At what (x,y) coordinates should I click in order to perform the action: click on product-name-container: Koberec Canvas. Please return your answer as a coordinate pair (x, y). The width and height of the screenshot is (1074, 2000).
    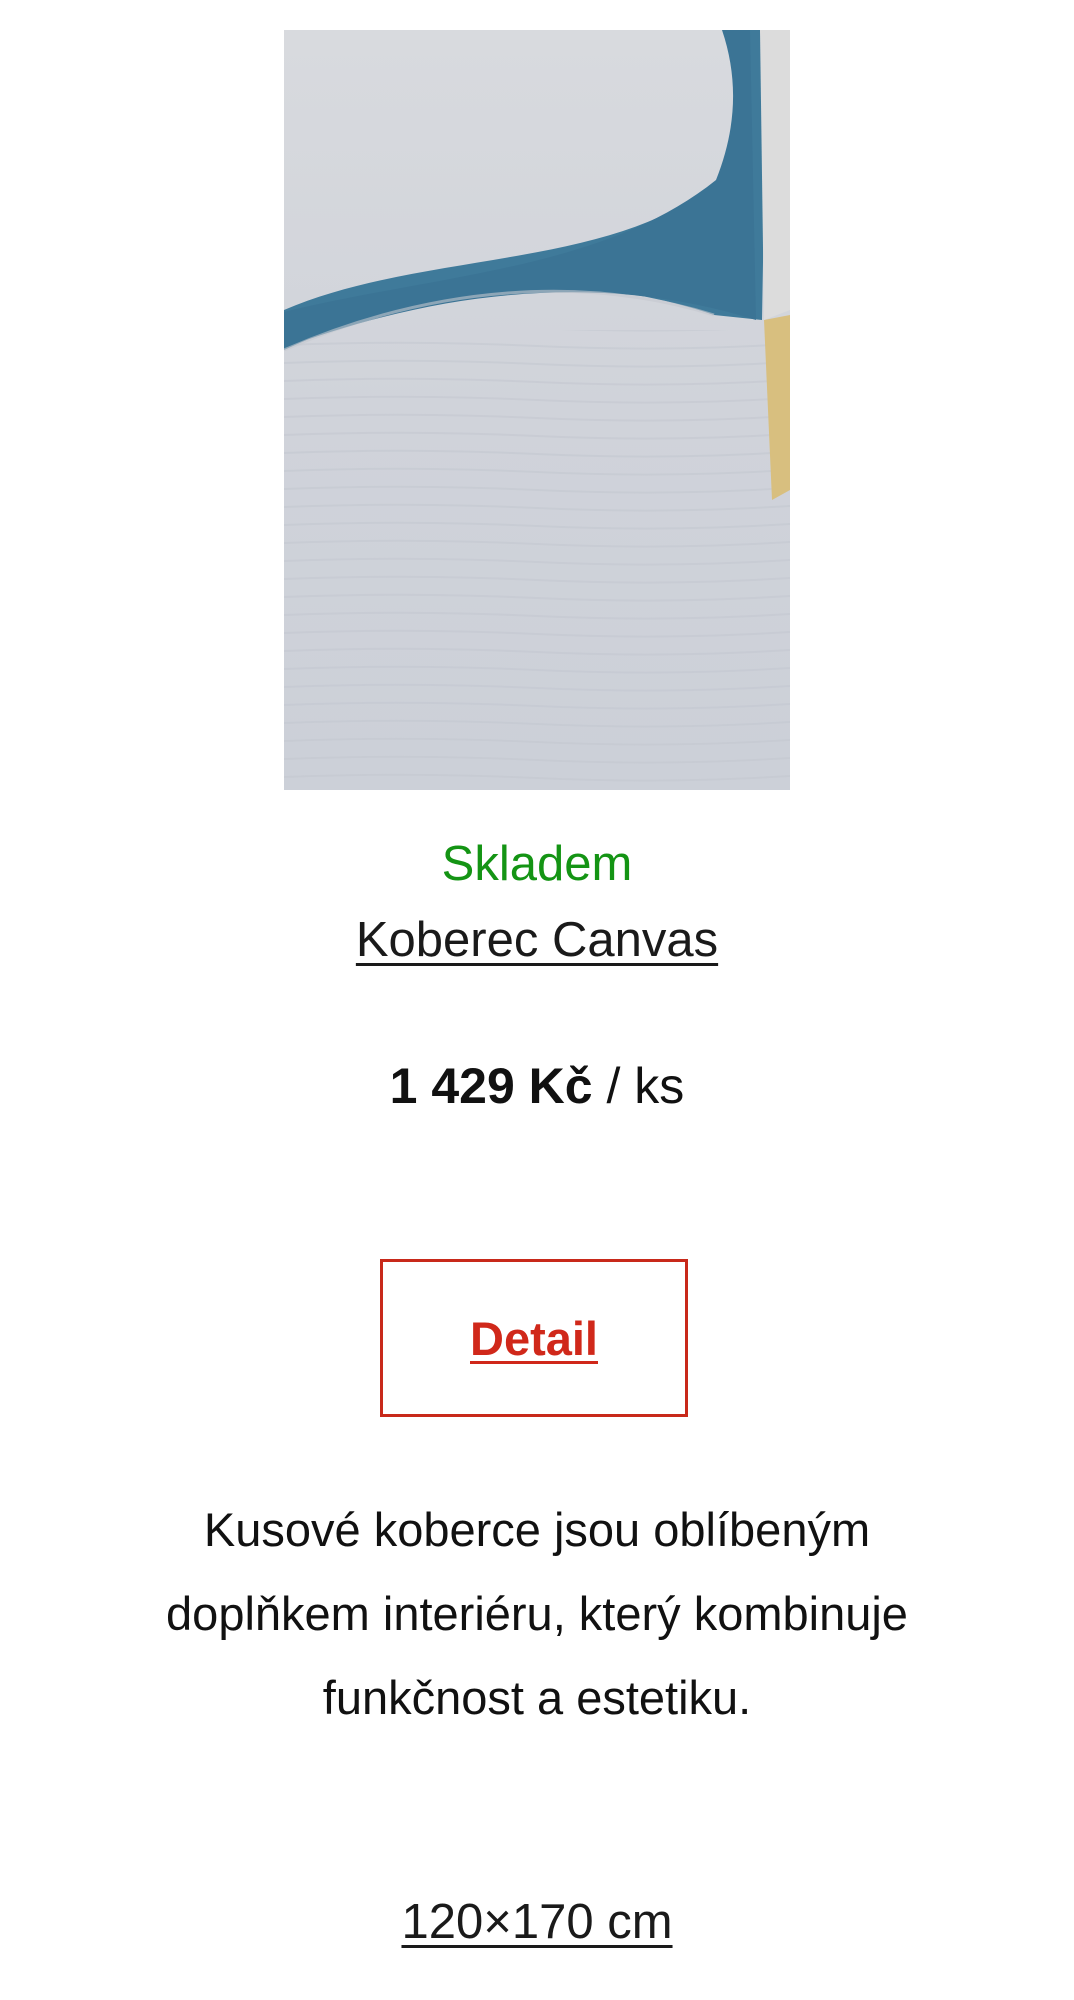
    Looking at the image, I should click on (537, 940).